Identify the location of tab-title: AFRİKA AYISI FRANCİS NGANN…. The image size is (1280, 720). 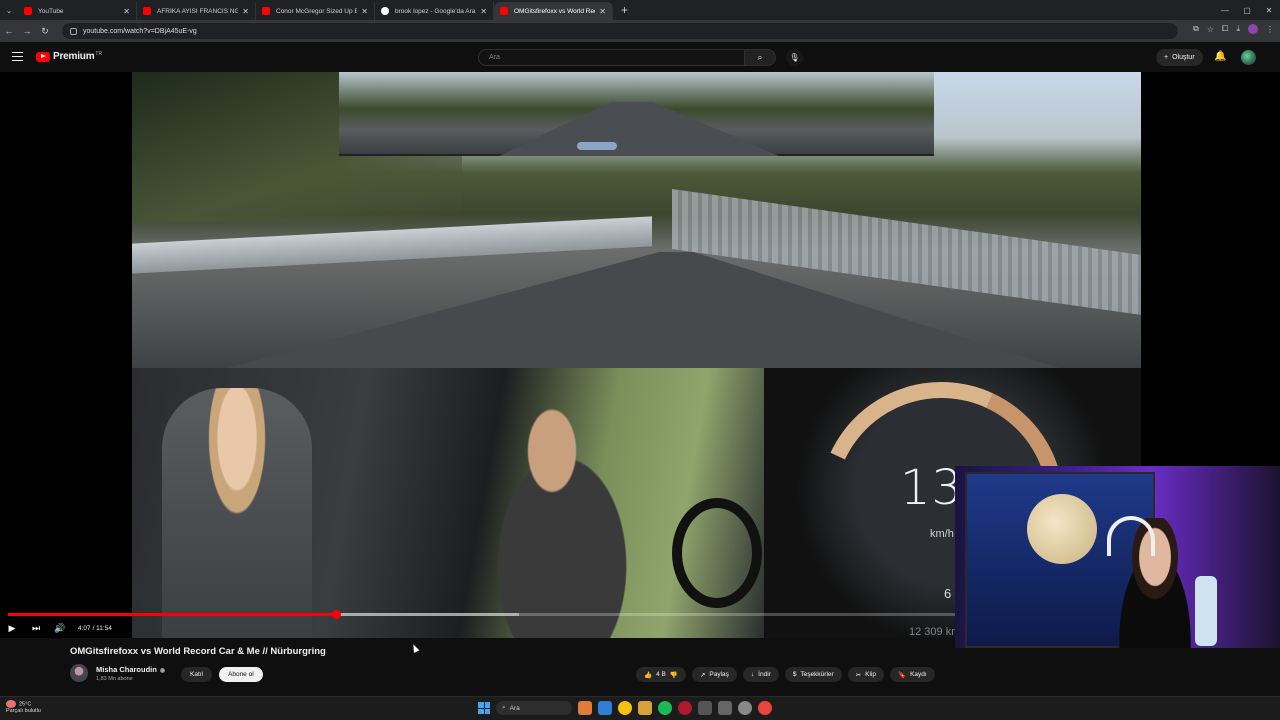
(198, 11).